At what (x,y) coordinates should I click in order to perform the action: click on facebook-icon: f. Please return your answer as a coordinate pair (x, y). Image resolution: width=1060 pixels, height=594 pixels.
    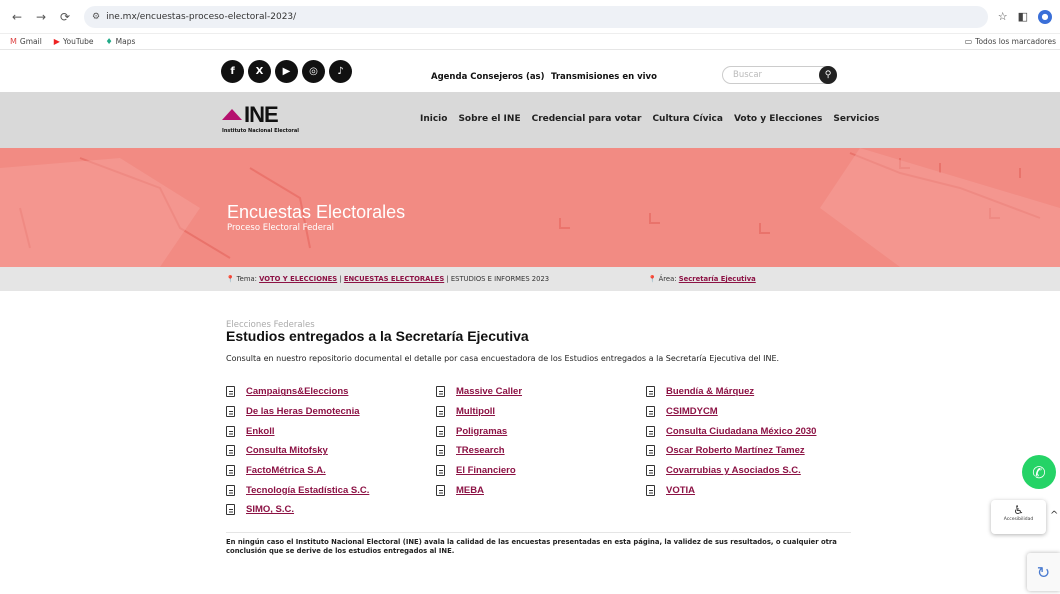
    Looking at the image, I should click on (232, 71).